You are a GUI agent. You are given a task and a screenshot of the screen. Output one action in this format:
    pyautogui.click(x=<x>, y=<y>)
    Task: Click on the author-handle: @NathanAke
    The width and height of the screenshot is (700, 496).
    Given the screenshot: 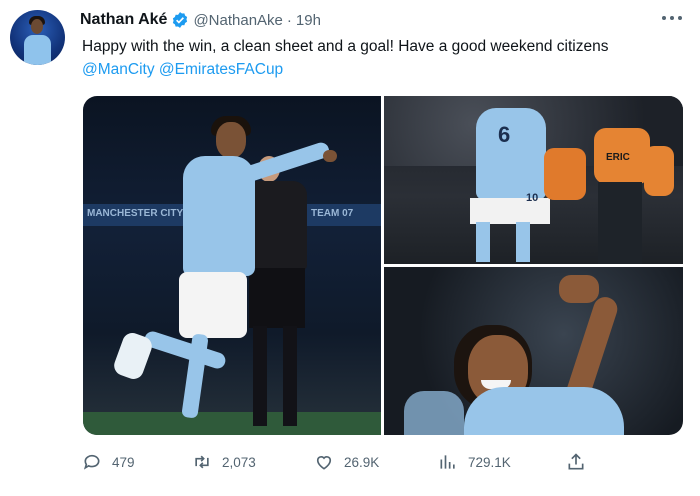 What is the action you would take?
    pyautogui.click(x=237, y=20)
    